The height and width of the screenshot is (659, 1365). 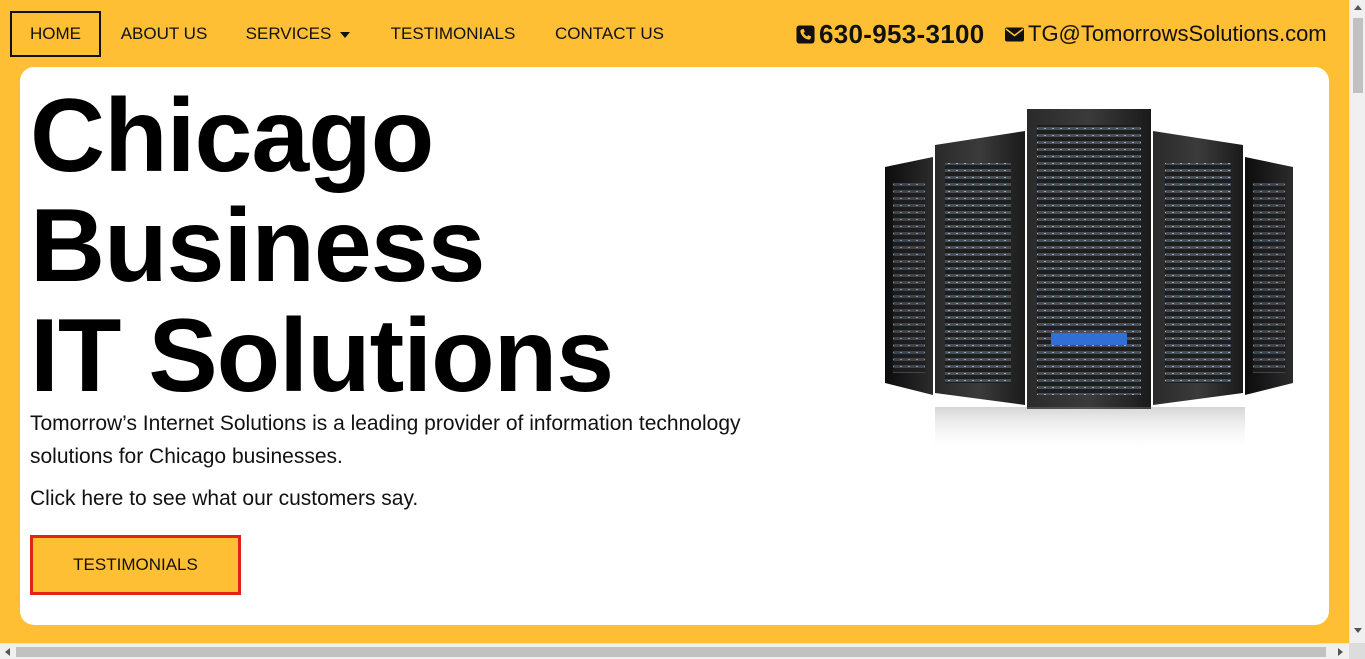 What do you see at coordinates (1340, 652) in the screenshot?
I see `scroll-right-arrow-icon` at bounding box center [1340, 652].